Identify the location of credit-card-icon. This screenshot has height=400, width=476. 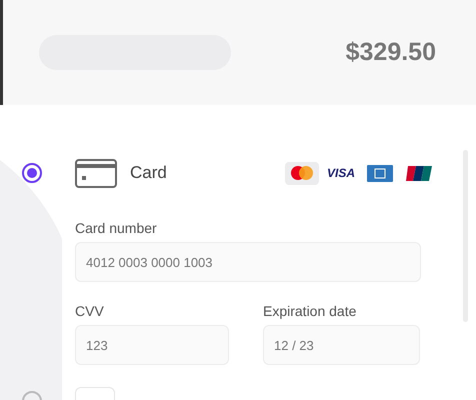
(96, 173).